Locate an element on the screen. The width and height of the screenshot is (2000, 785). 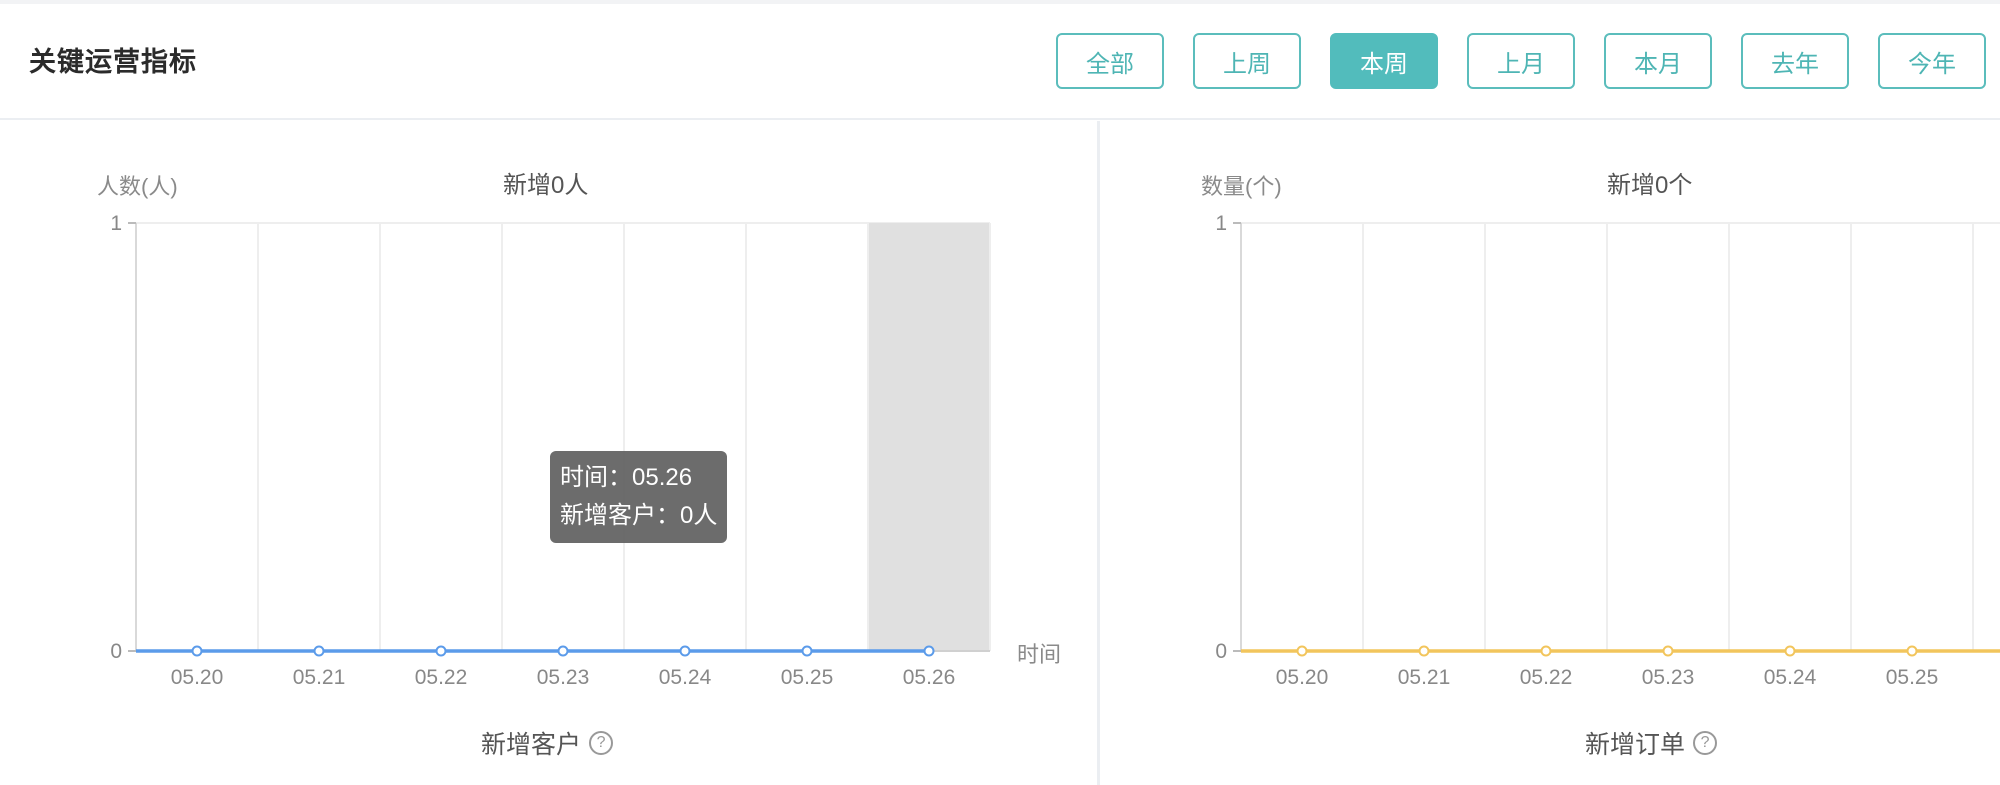
header: 关键运营指标 全部 上周 本周 上月 本月 去年 今年 is located at coordinates (1000, 62).